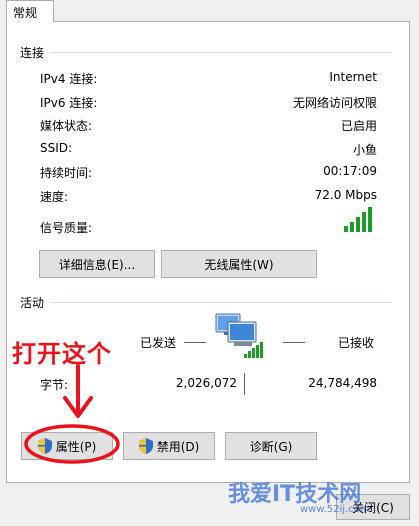 The image size is (419, 526). I want to click on media-state-value: 已启用, so click(358, 126).